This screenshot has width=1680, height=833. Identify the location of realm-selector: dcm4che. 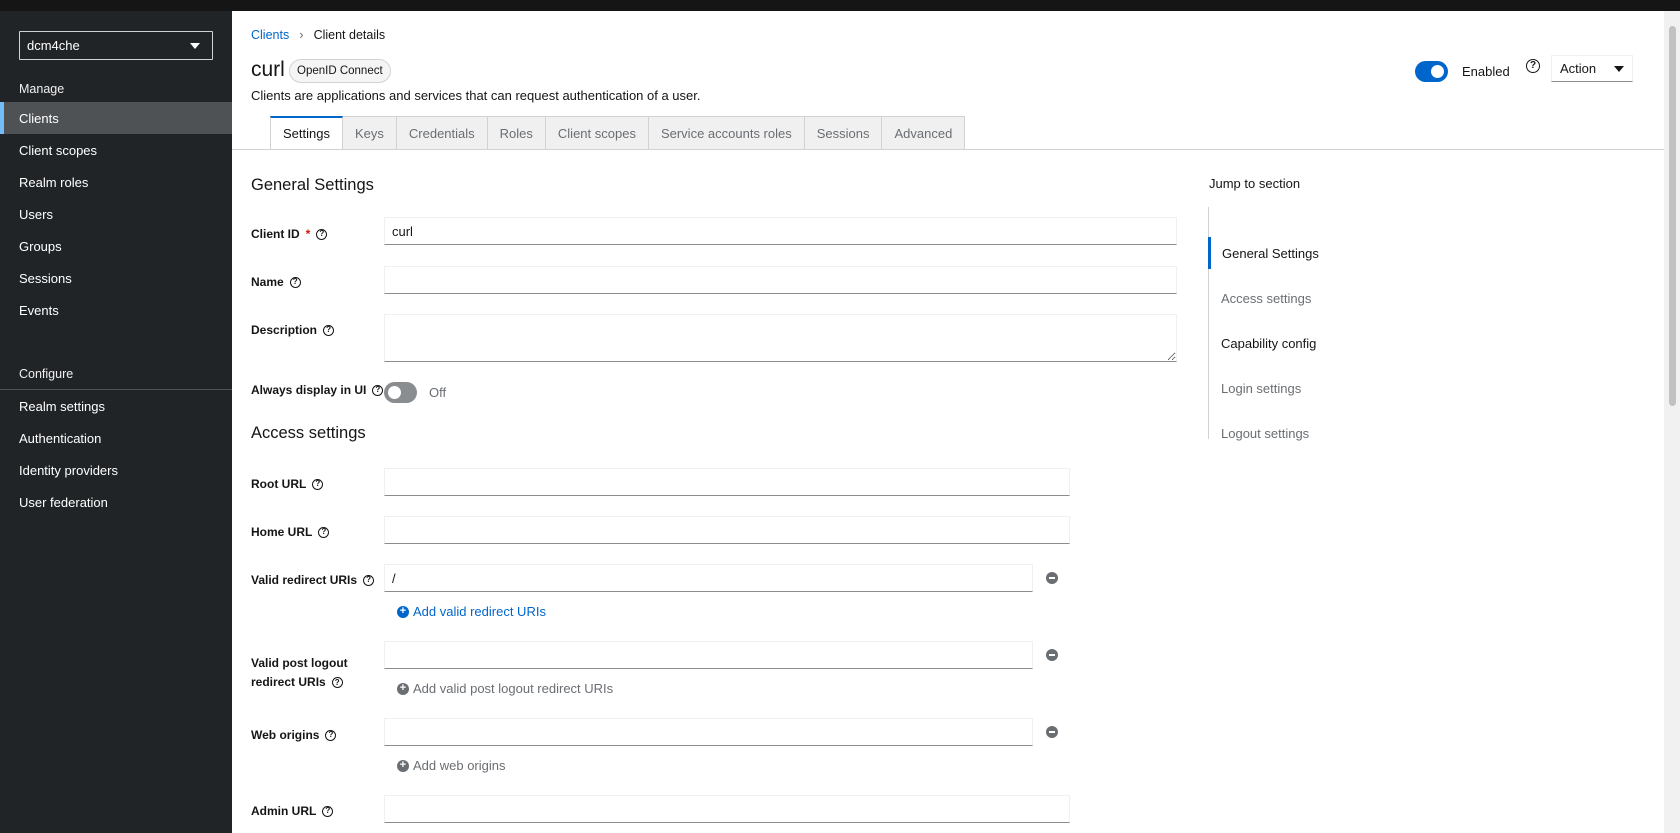
(116, 45).